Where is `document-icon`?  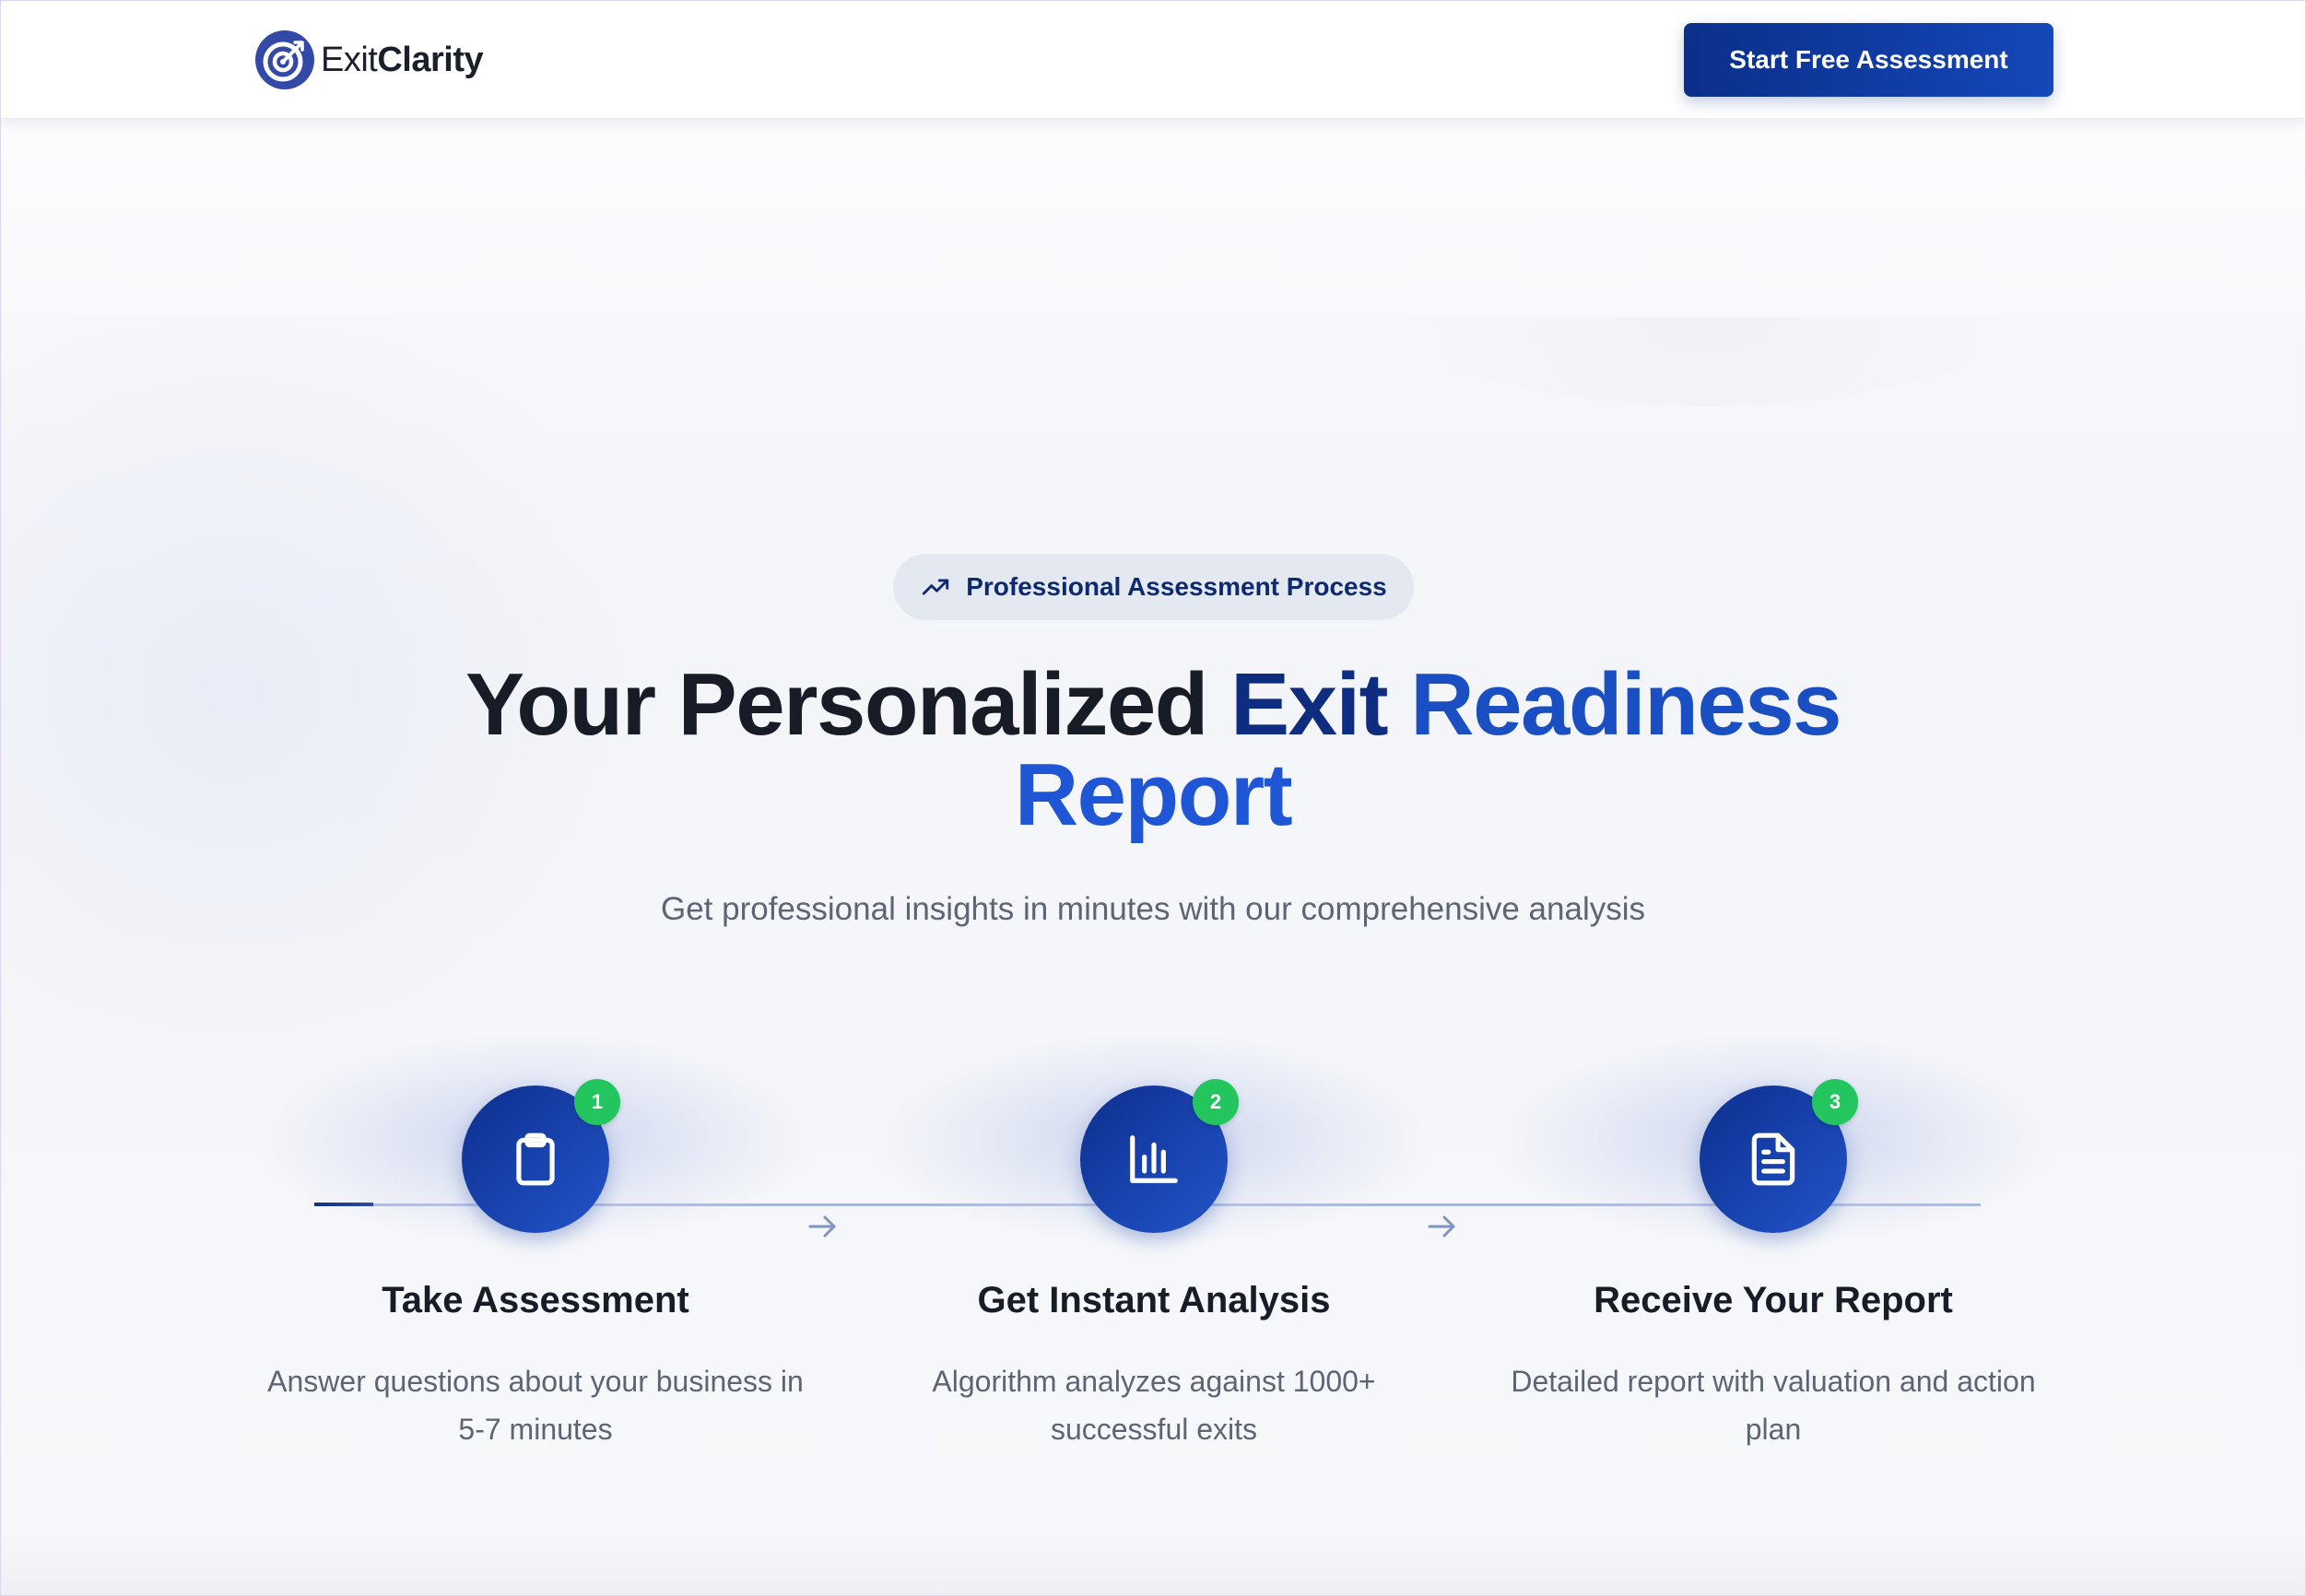 document-icon is located at coordinates (1773, 1159).